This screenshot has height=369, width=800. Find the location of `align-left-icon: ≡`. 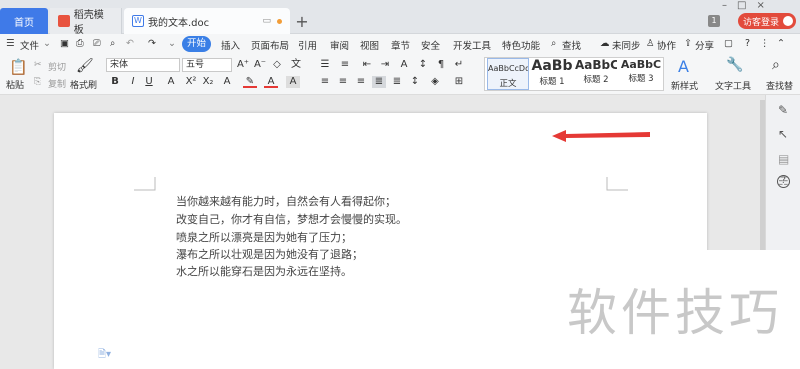

align-left-icon: ≡ is located at coordinates (325, 82).